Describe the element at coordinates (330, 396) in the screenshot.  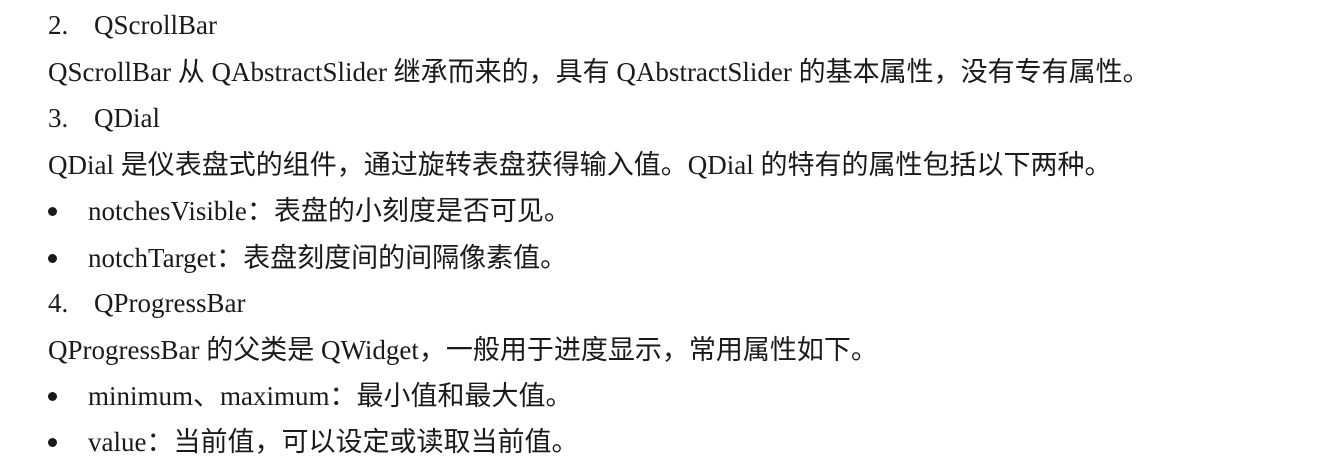
I see `list-item-text: minimum、maximum：最小值和最大值。` at that location.